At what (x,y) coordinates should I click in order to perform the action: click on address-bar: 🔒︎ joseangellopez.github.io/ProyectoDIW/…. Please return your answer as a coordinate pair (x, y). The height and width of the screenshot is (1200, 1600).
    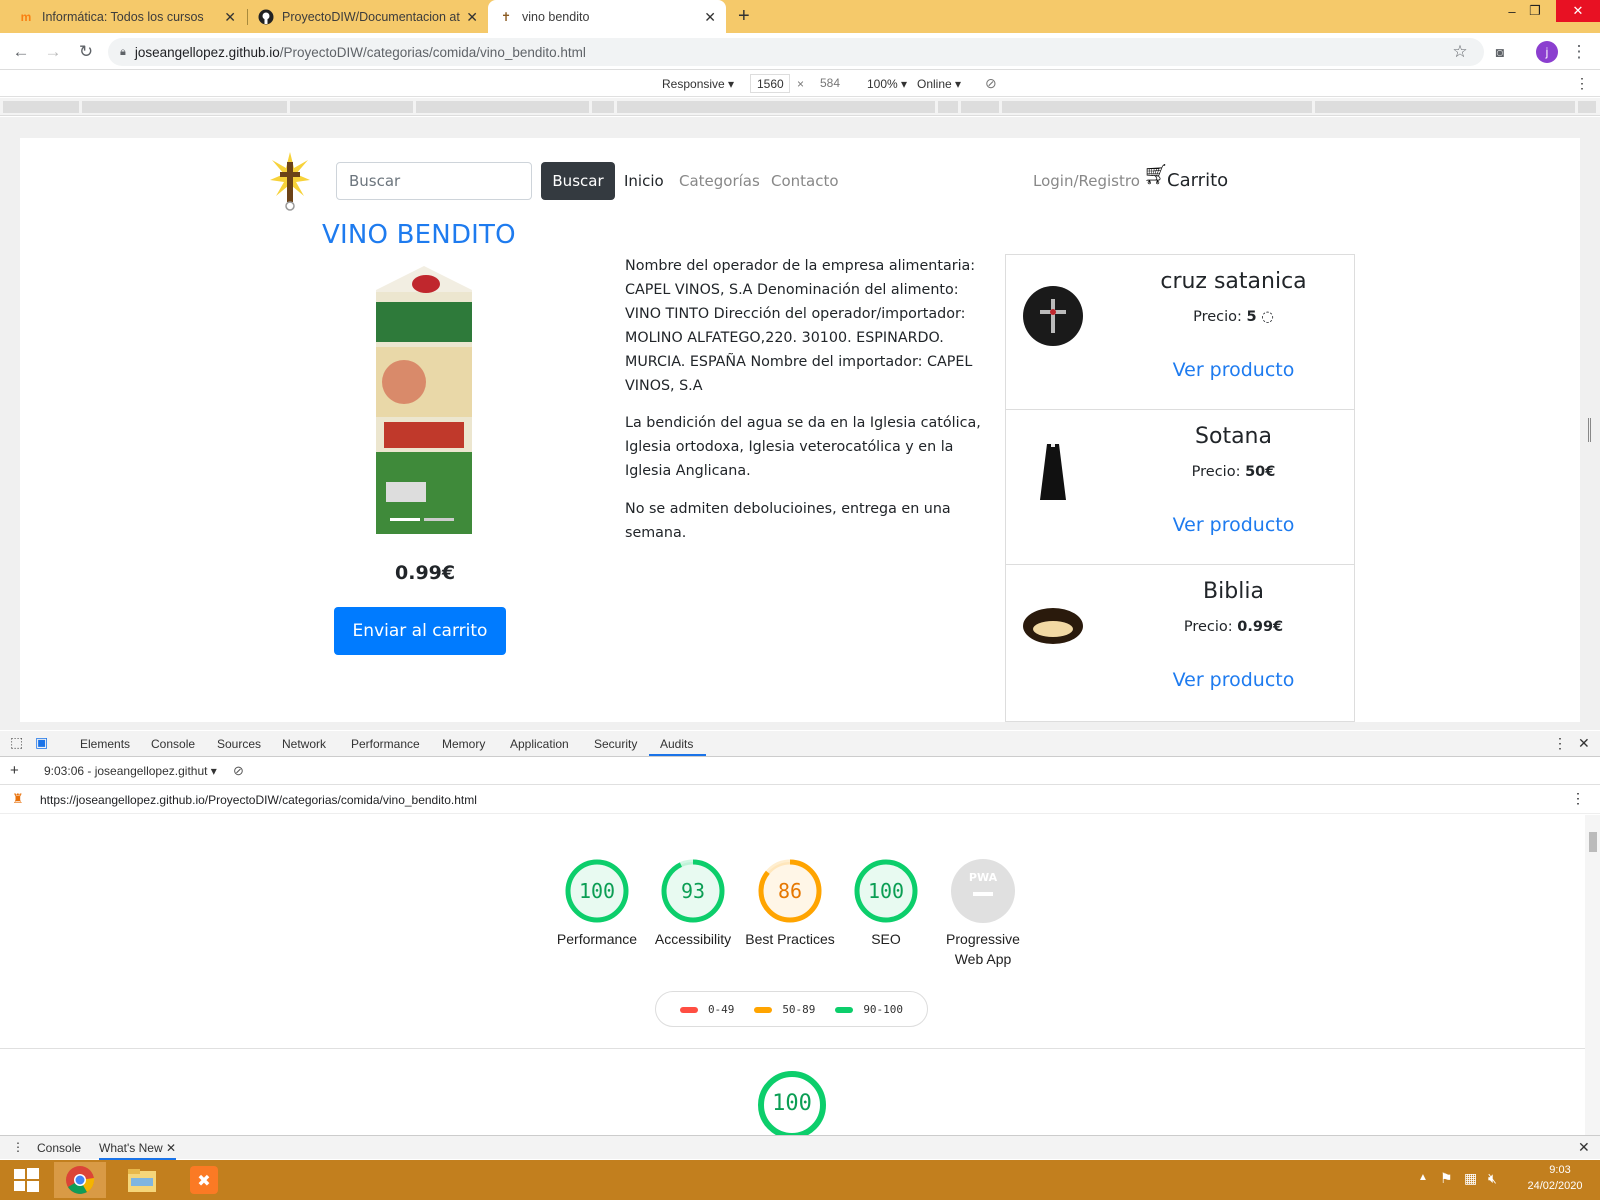
    Looking at the image, I should click on (796, 52).